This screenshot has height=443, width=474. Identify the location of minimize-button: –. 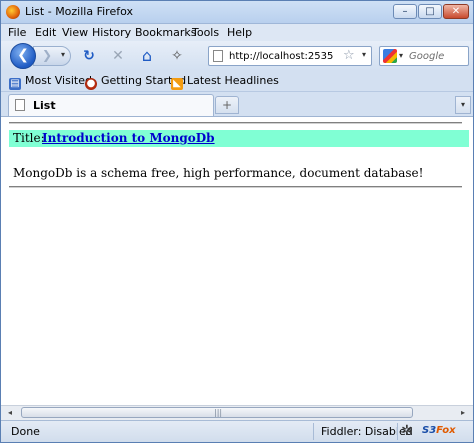
(405, 11).